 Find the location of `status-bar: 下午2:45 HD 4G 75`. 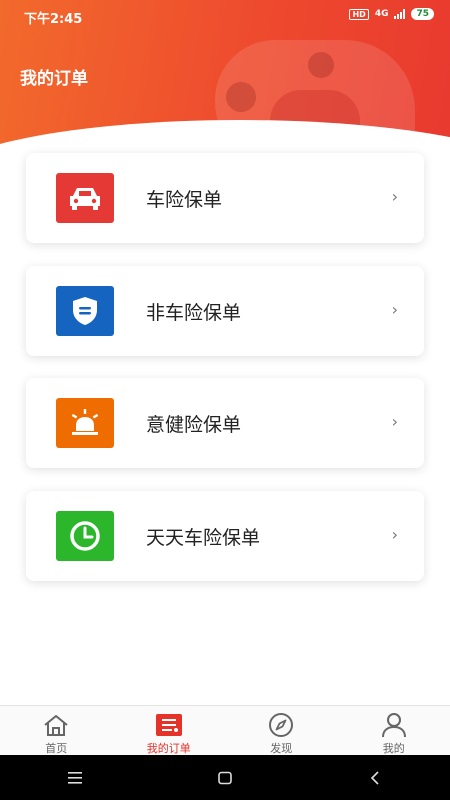

status-bar: 下午2:45 HD 4G 75 is located at coordinates (225, 15).